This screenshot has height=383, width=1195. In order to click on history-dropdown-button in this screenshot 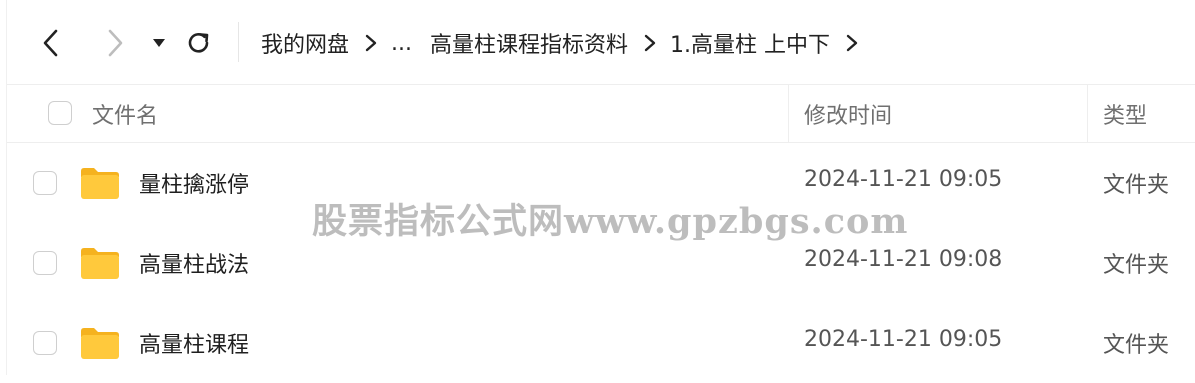, I will do `click(159, 43)`.